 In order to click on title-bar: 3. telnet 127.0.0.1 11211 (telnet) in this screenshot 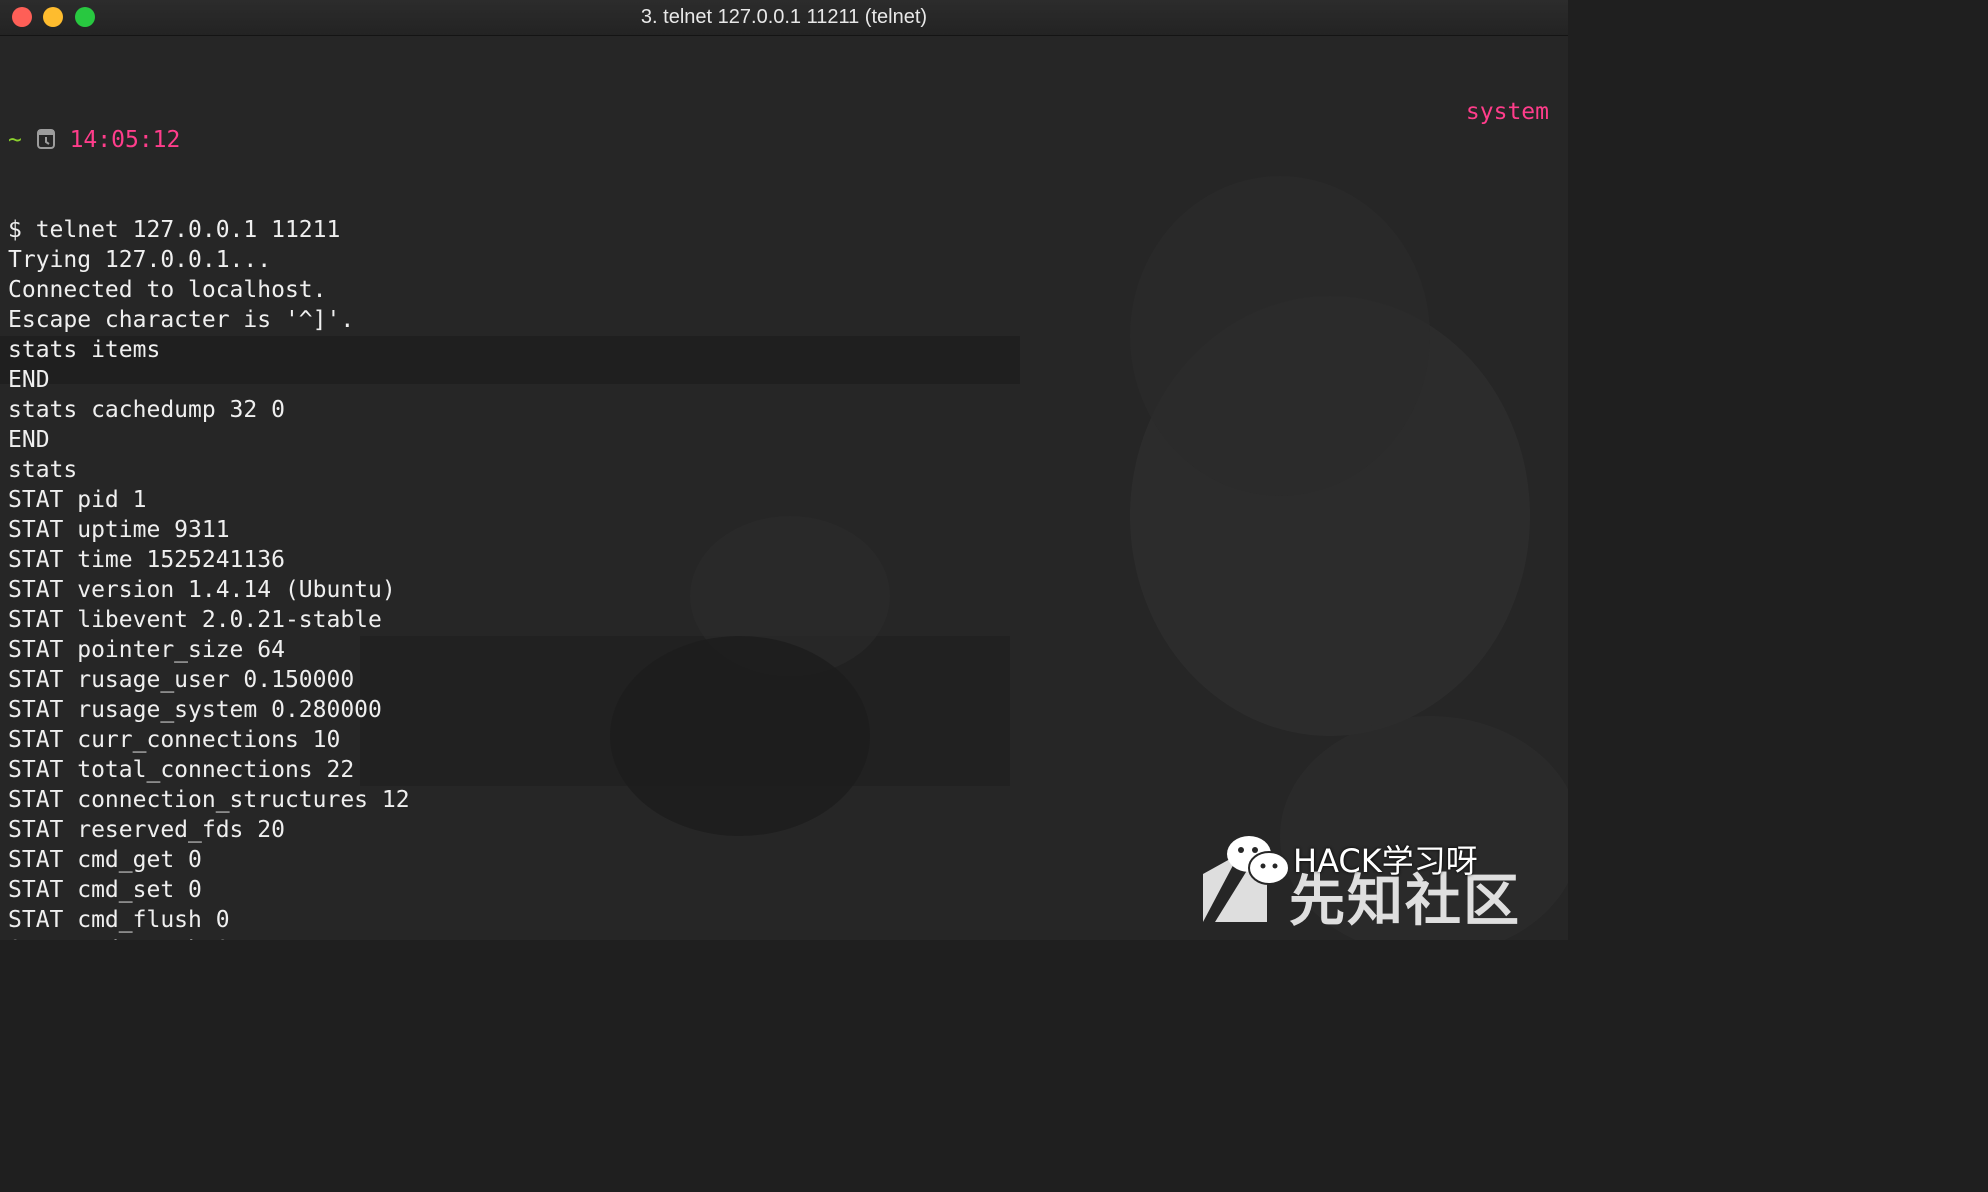, I will do `click(784, 18)`.